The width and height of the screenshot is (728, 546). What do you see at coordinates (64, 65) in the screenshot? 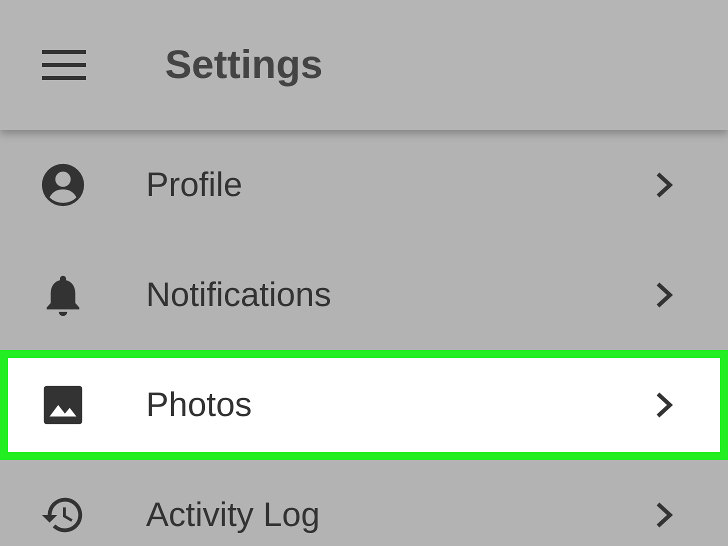
I see `menu-icon` at bounding box center [64, 65].